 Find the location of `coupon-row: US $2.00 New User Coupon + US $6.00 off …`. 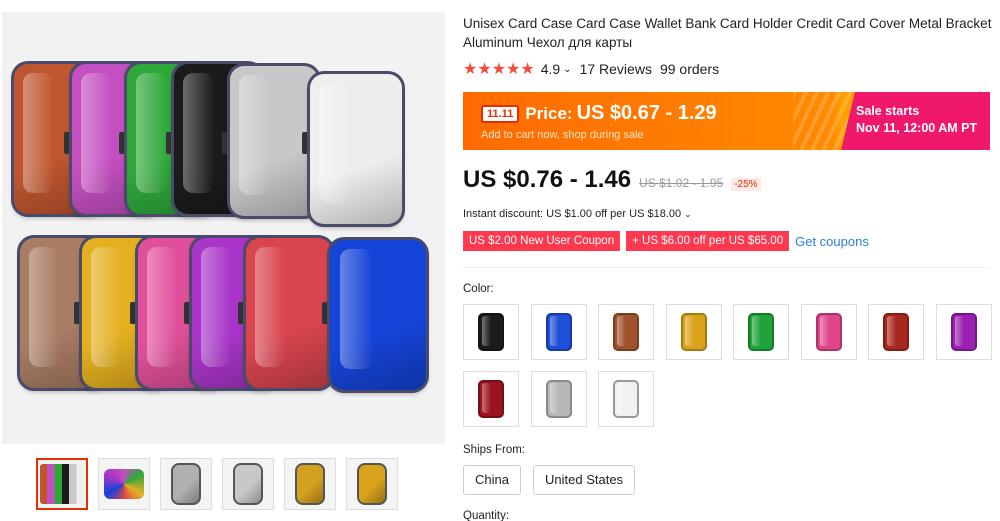

coupon-row: US $2.00 New User Coupon + US $6.00 off … is located at coordinates (664, 241).